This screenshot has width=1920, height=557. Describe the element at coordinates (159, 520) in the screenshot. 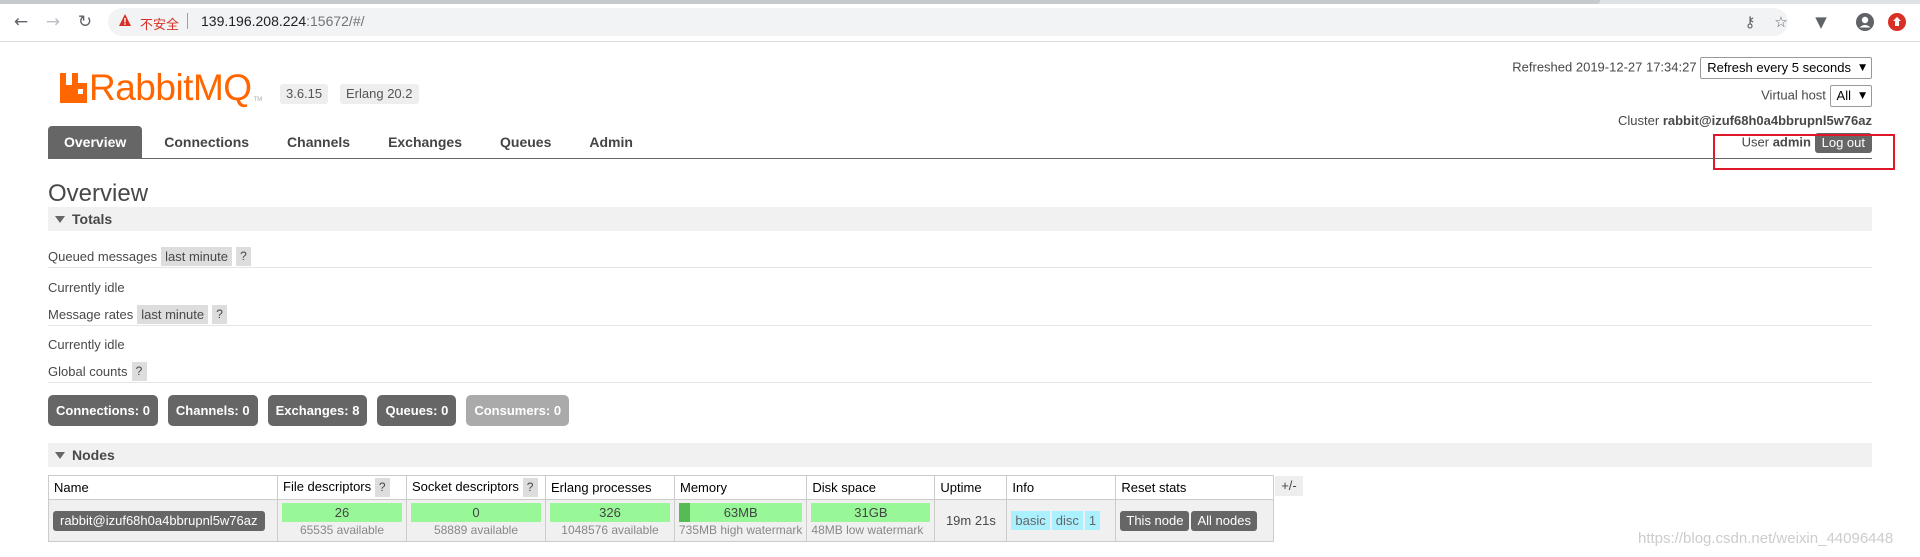

I see `node-name-link: rabbit@izuf68h0a4bbrupnl5w76az` at that location.